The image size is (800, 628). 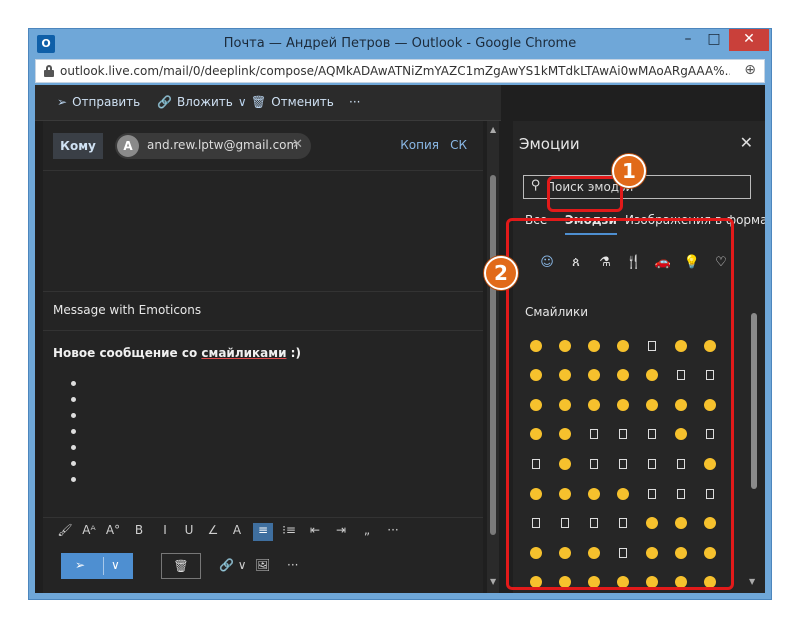 I want to click on font-color-icon: A, so click(x=237, y=532).